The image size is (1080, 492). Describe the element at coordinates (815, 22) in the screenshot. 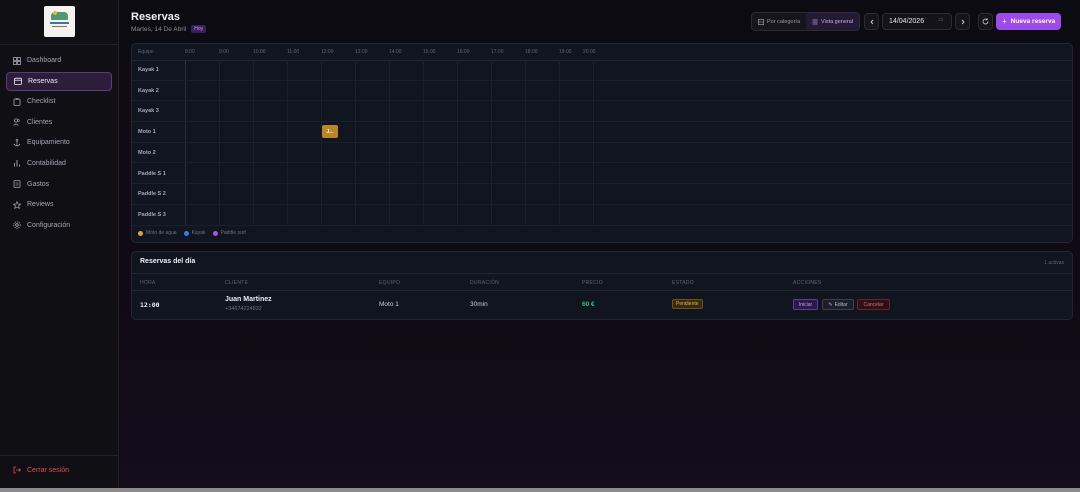

I see `list-icon` at that location.